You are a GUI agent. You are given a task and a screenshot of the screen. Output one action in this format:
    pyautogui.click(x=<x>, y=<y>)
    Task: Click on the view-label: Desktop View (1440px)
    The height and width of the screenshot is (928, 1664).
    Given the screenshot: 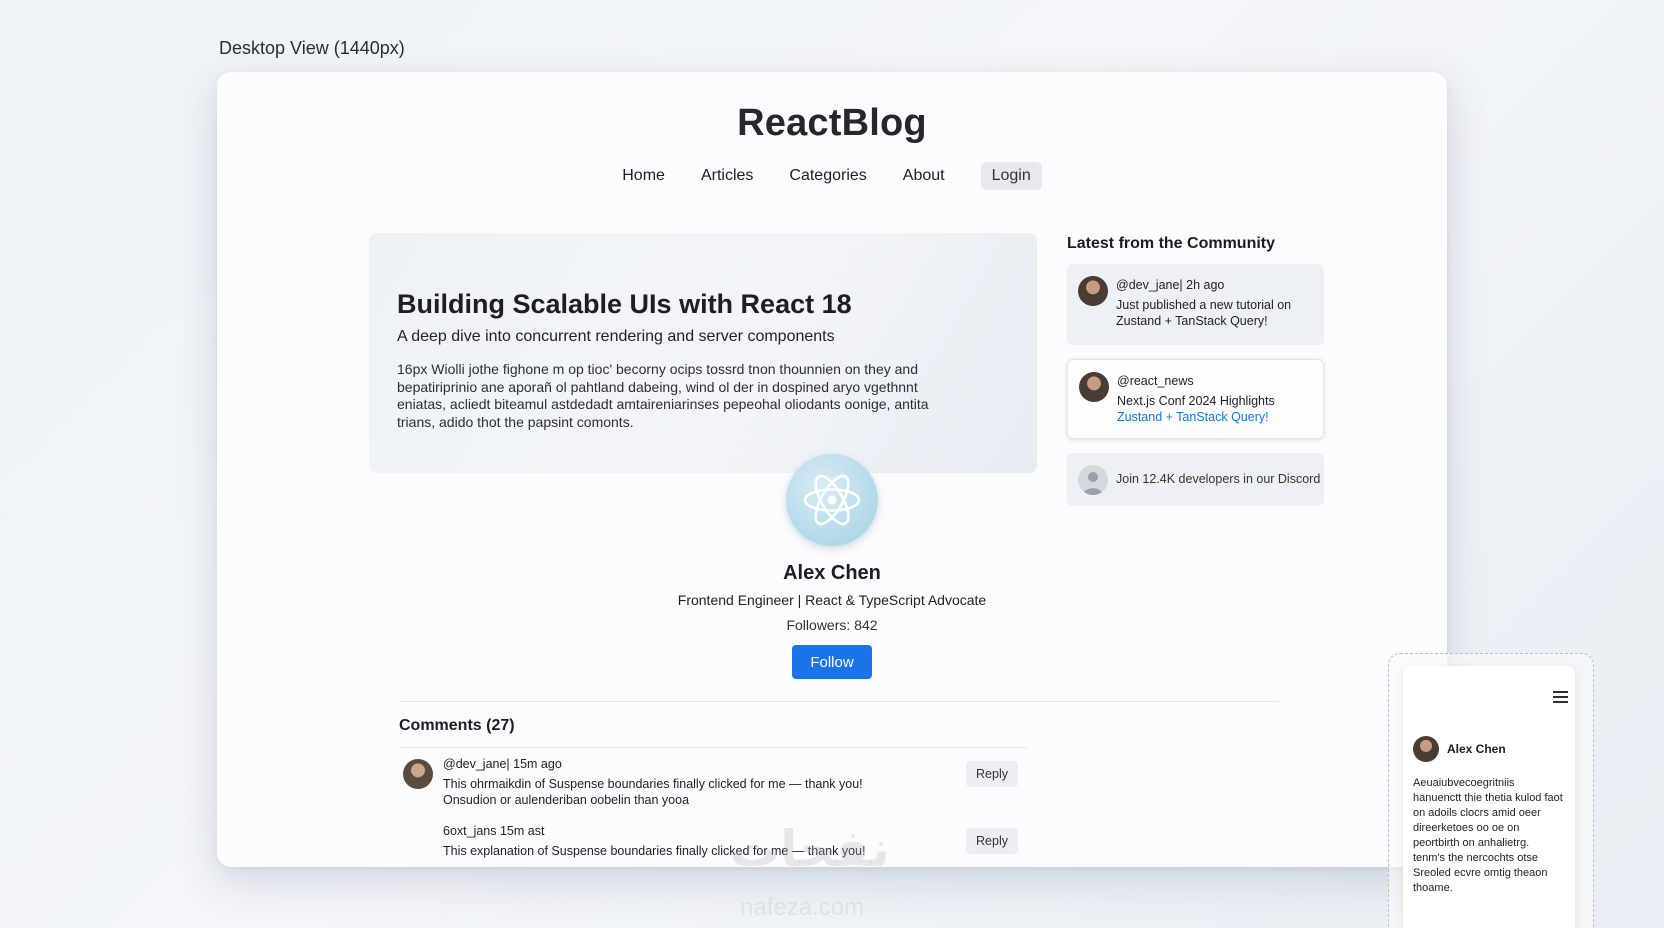 What is the action you would take?
    pyautogui.click(x=312, y=48)
    